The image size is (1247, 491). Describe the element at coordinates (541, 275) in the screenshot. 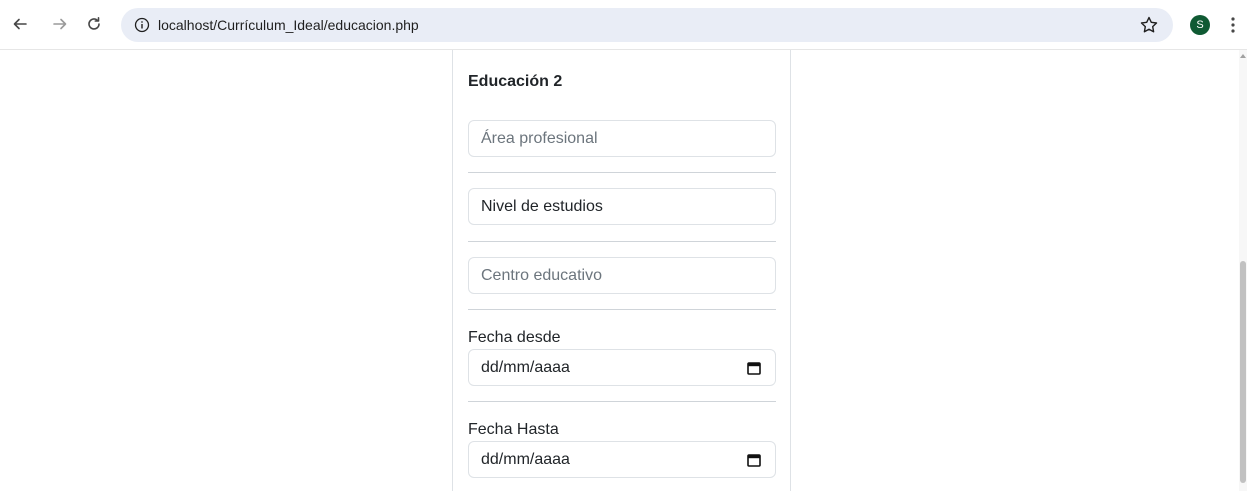

I see `centro-educativo-placeholder: Centro educativo` at that location.